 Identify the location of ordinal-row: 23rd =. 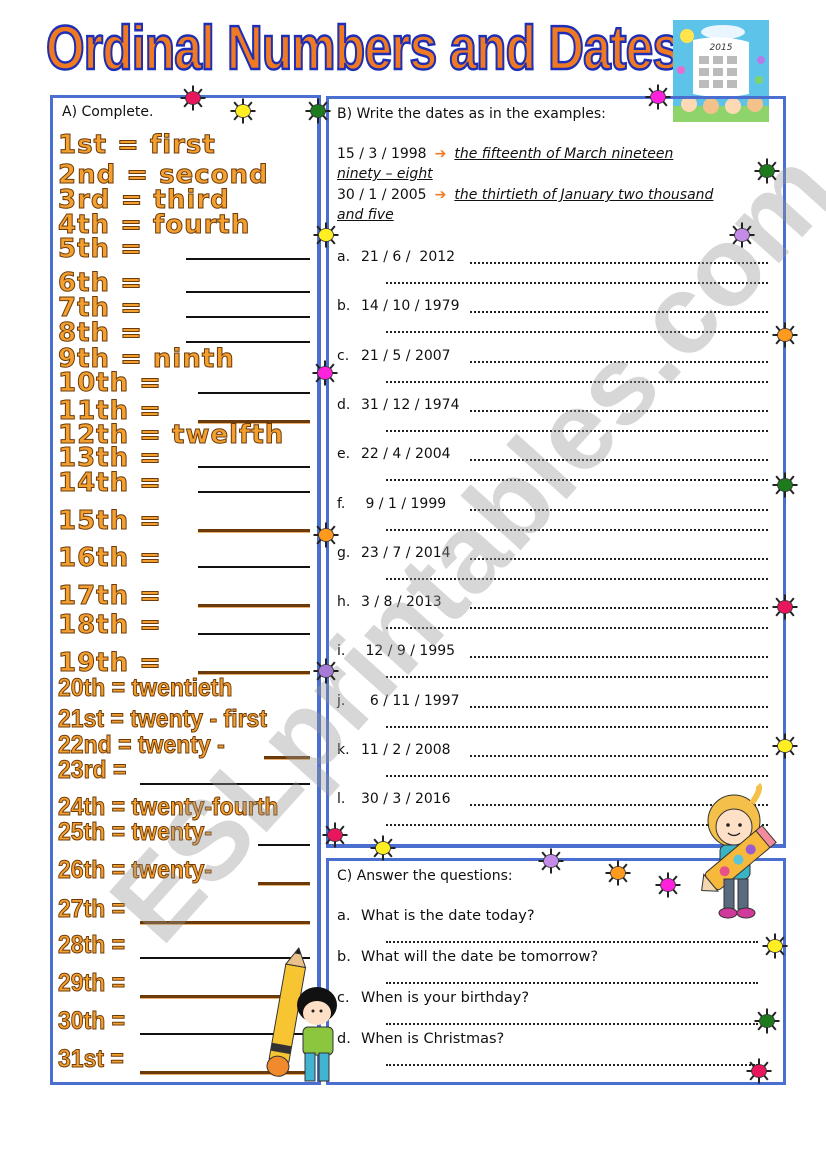
(92, 770).